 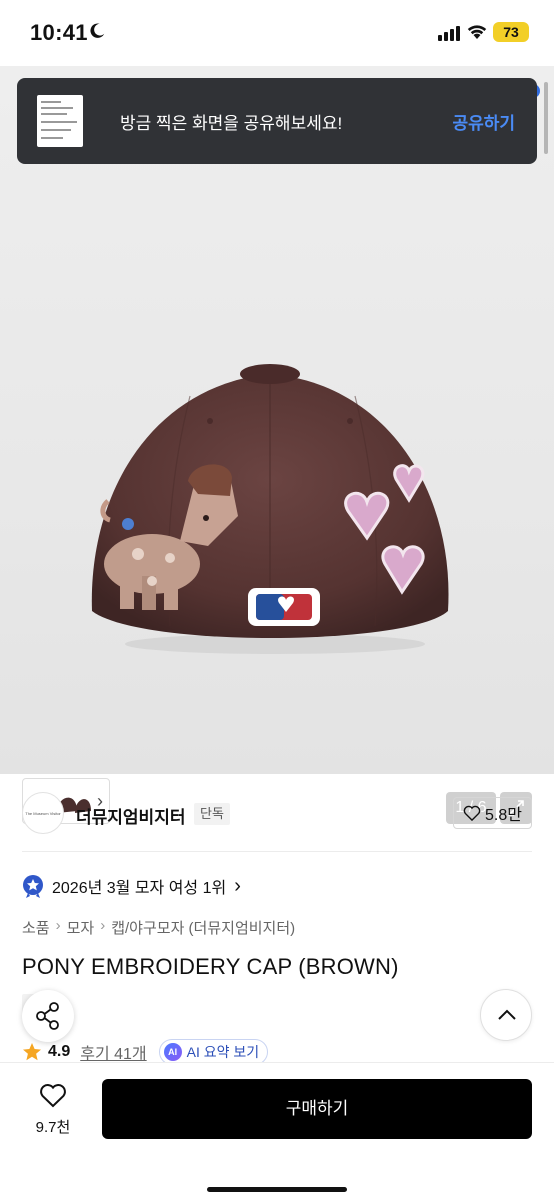 I want to click on scrollbar, so click(x=546, y=118).